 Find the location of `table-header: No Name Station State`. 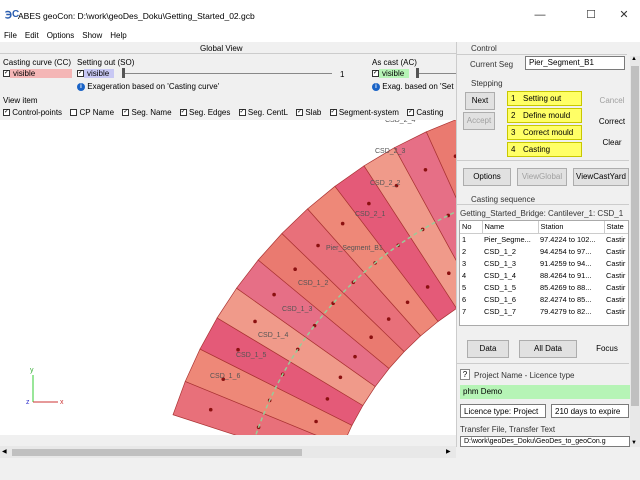

table-header: No Name Station State is located at coordinates (544, 227).